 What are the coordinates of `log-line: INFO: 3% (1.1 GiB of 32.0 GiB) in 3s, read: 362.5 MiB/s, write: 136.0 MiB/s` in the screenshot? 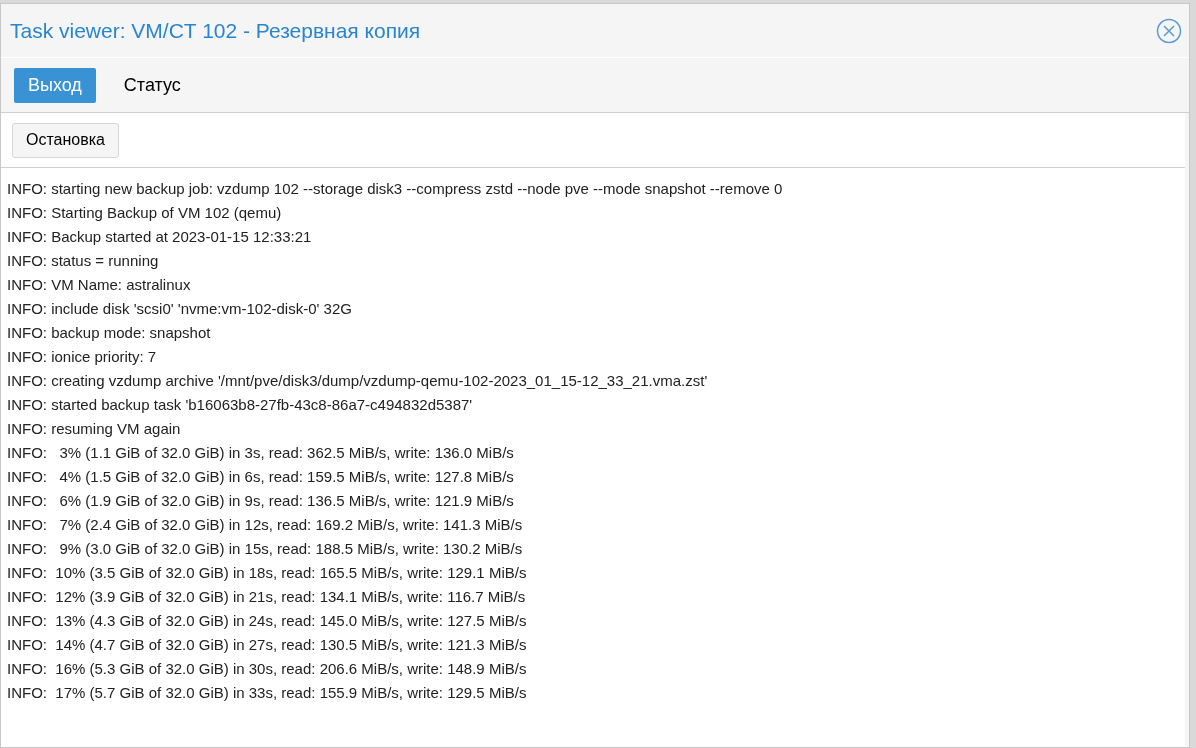 It's located at (260, 453).